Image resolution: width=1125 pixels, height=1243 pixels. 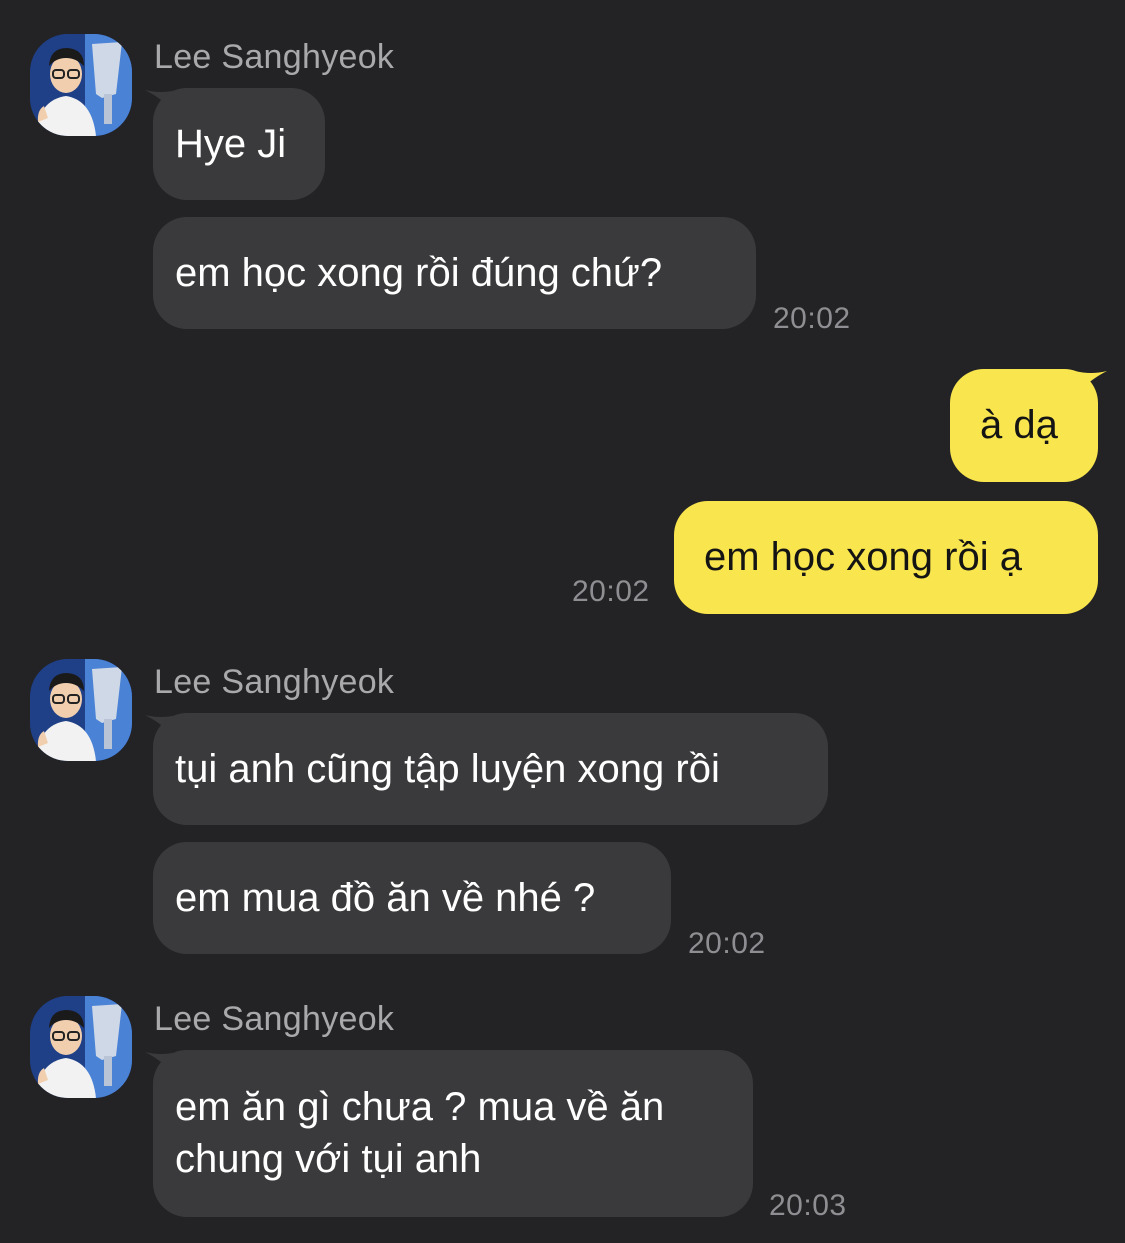 I want to click on incoming-message: em học xong rồi đúng chứ?, so click(x=454, y=273).